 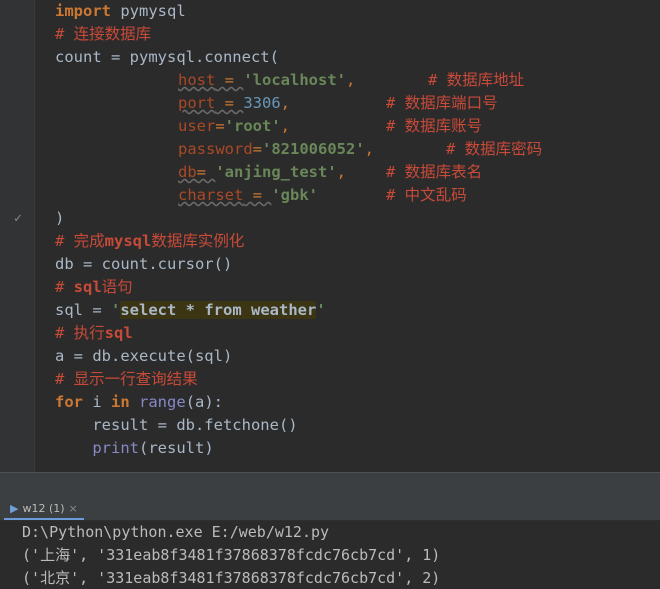 What do you see at coordinates (330, 34) in the screenshot?
I see `code-line: # 连接数据库` at bounding box center [330, 34].